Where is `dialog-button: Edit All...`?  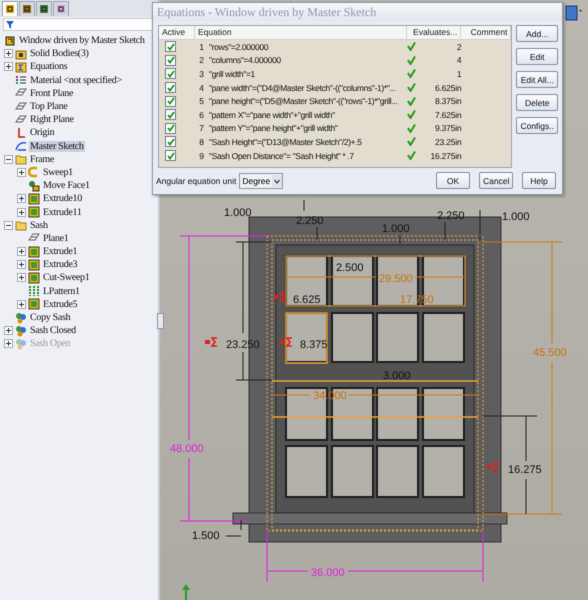
dialog-button: Edit All... is located at coordinates (537, 79).